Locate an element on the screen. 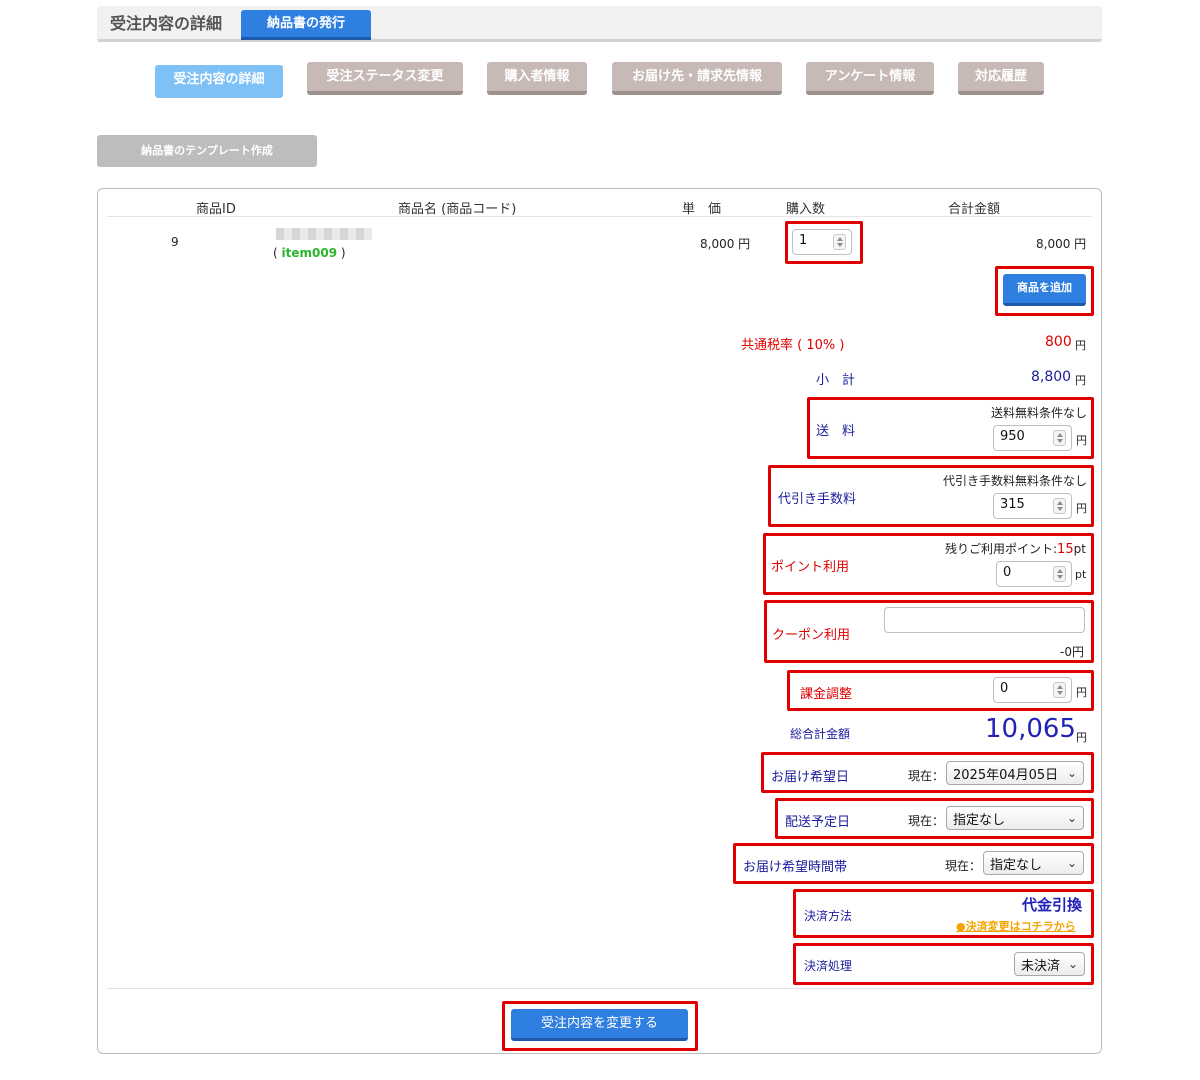 This screenshot has width=1200, height=1080. quantity-input: 1 is located at coordinates (822, 242).